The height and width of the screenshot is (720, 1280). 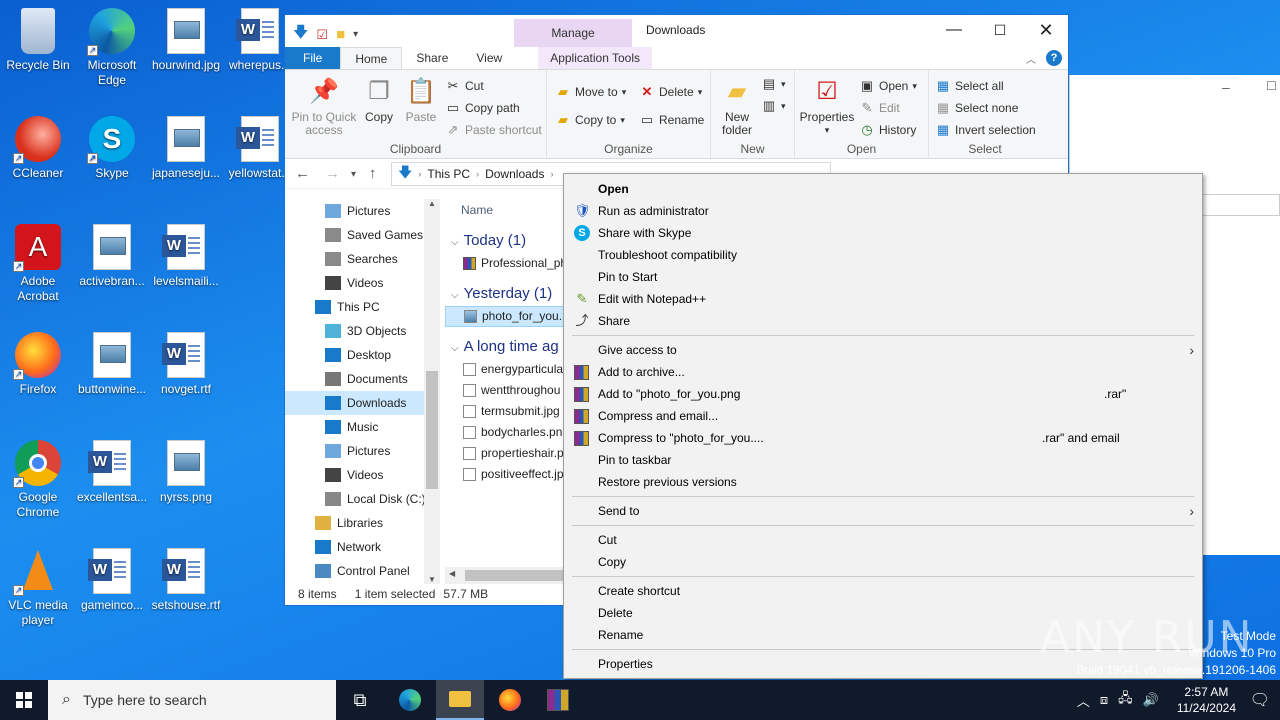 I want to click on menu-item-restore-previous-versions: Restore previous versions, so click(x=883, y=482).